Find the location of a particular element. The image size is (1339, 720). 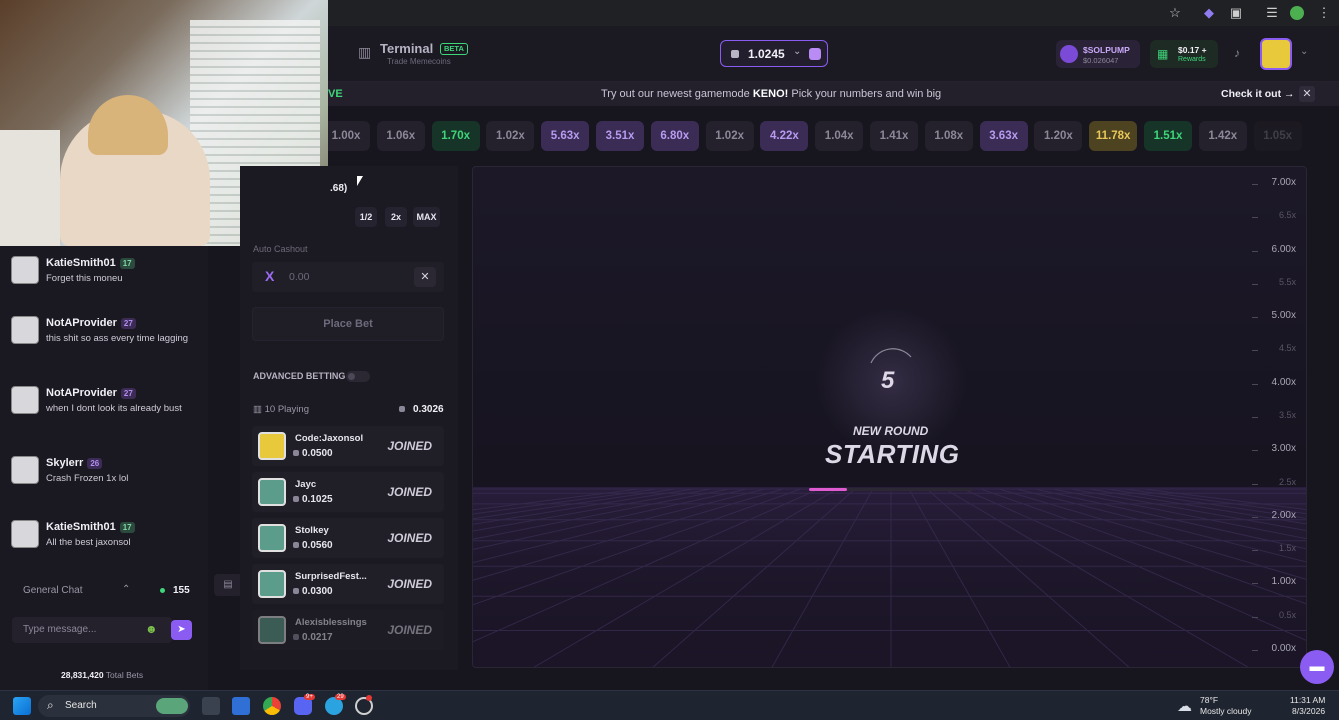

clock-date: 8/3/2026 is located at coordinates (1308, 711).